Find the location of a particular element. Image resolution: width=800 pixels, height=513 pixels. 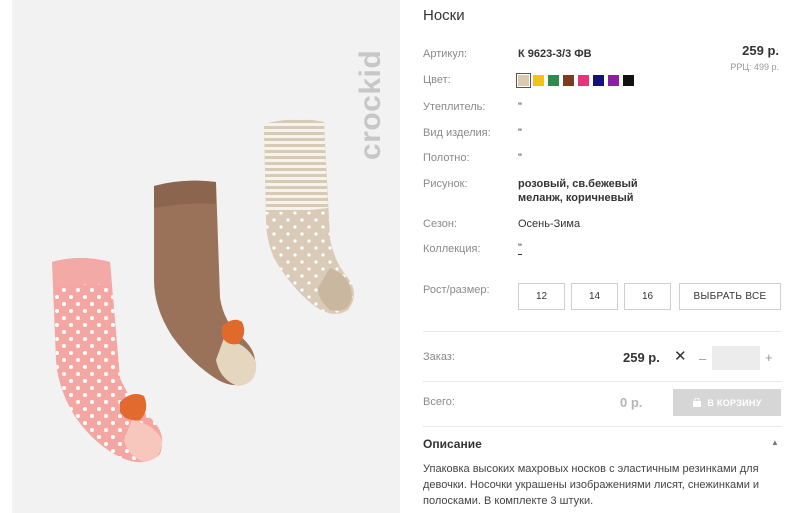

rrc-price: РРЦ: 499 р. is located at coordinates (754, 67).